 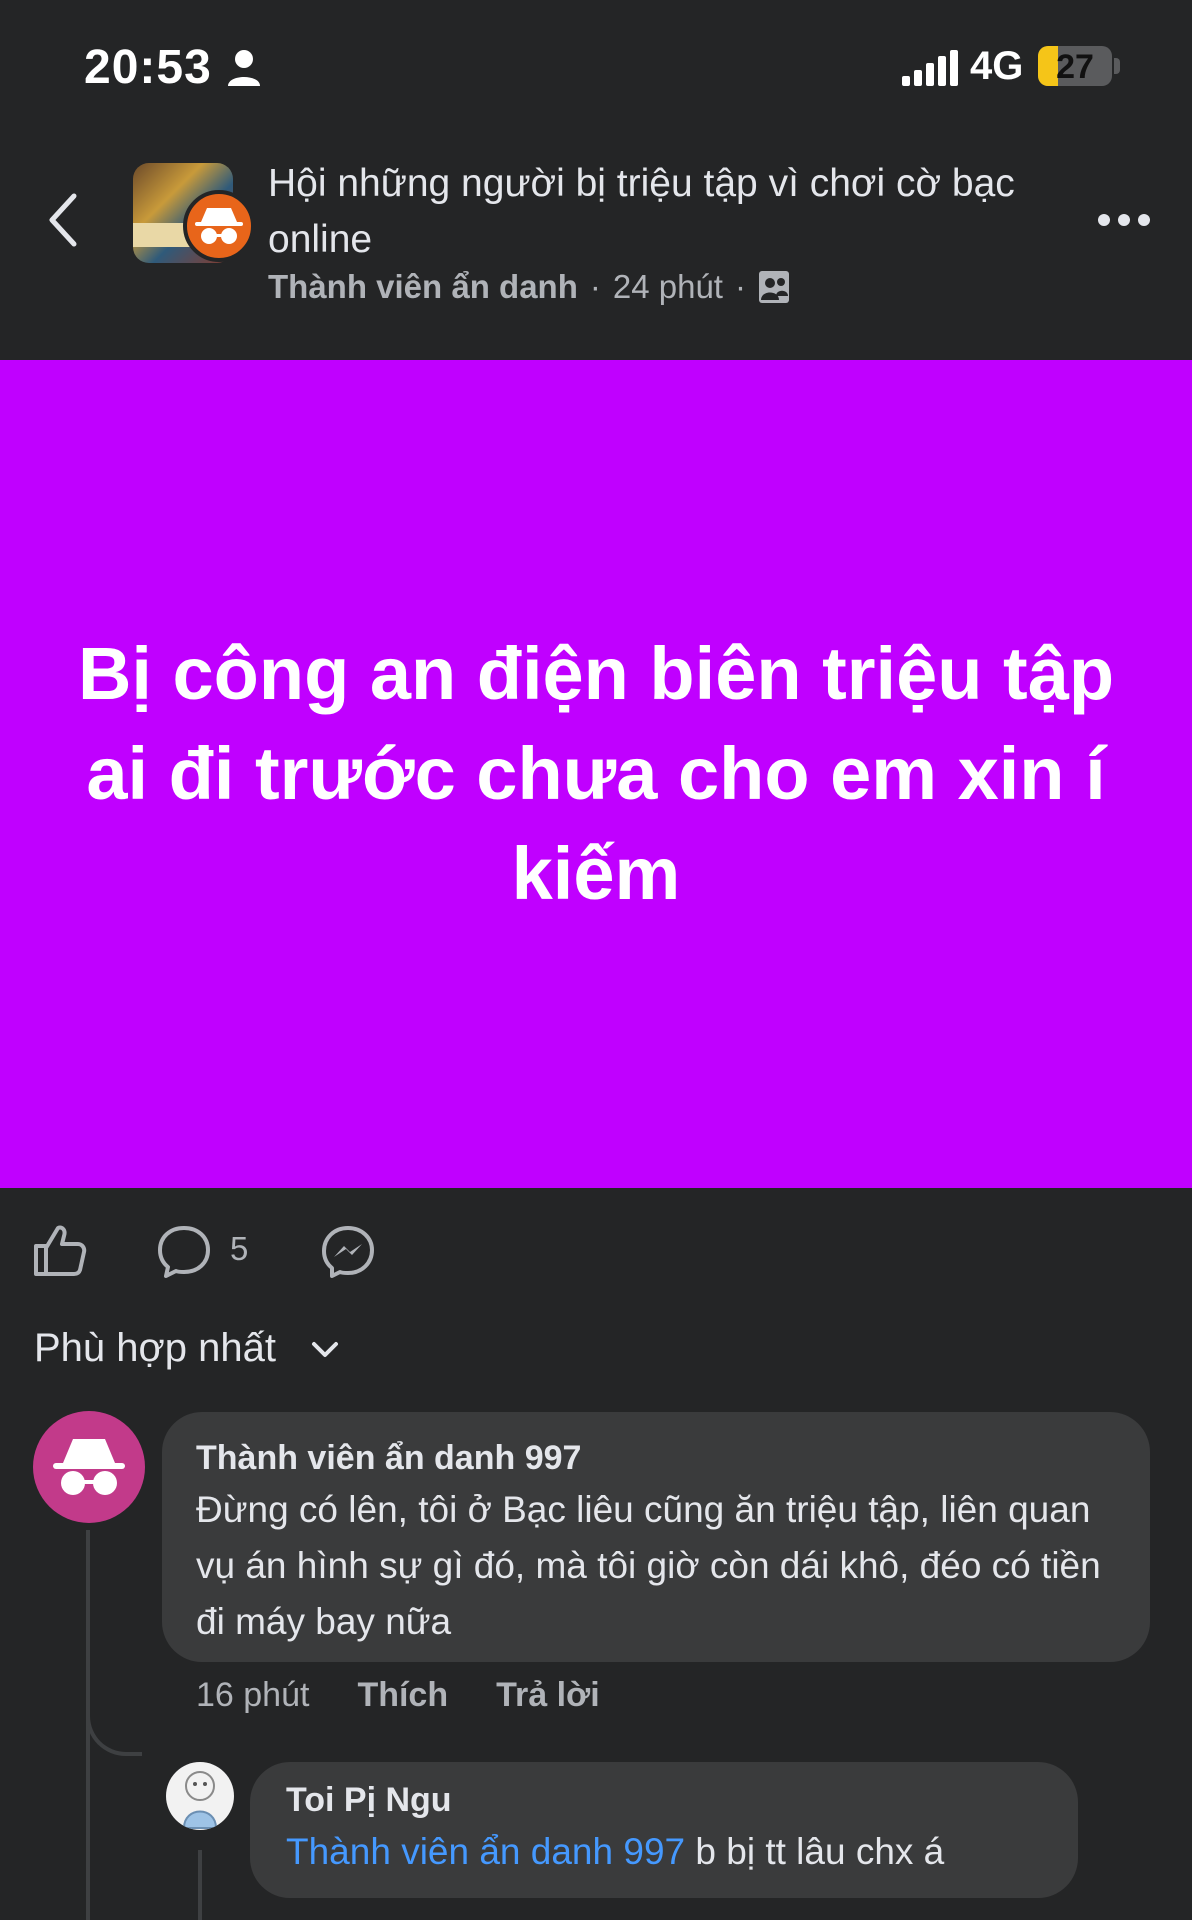 I want to click on more-dots-icon, so click(x=1124, y=220).